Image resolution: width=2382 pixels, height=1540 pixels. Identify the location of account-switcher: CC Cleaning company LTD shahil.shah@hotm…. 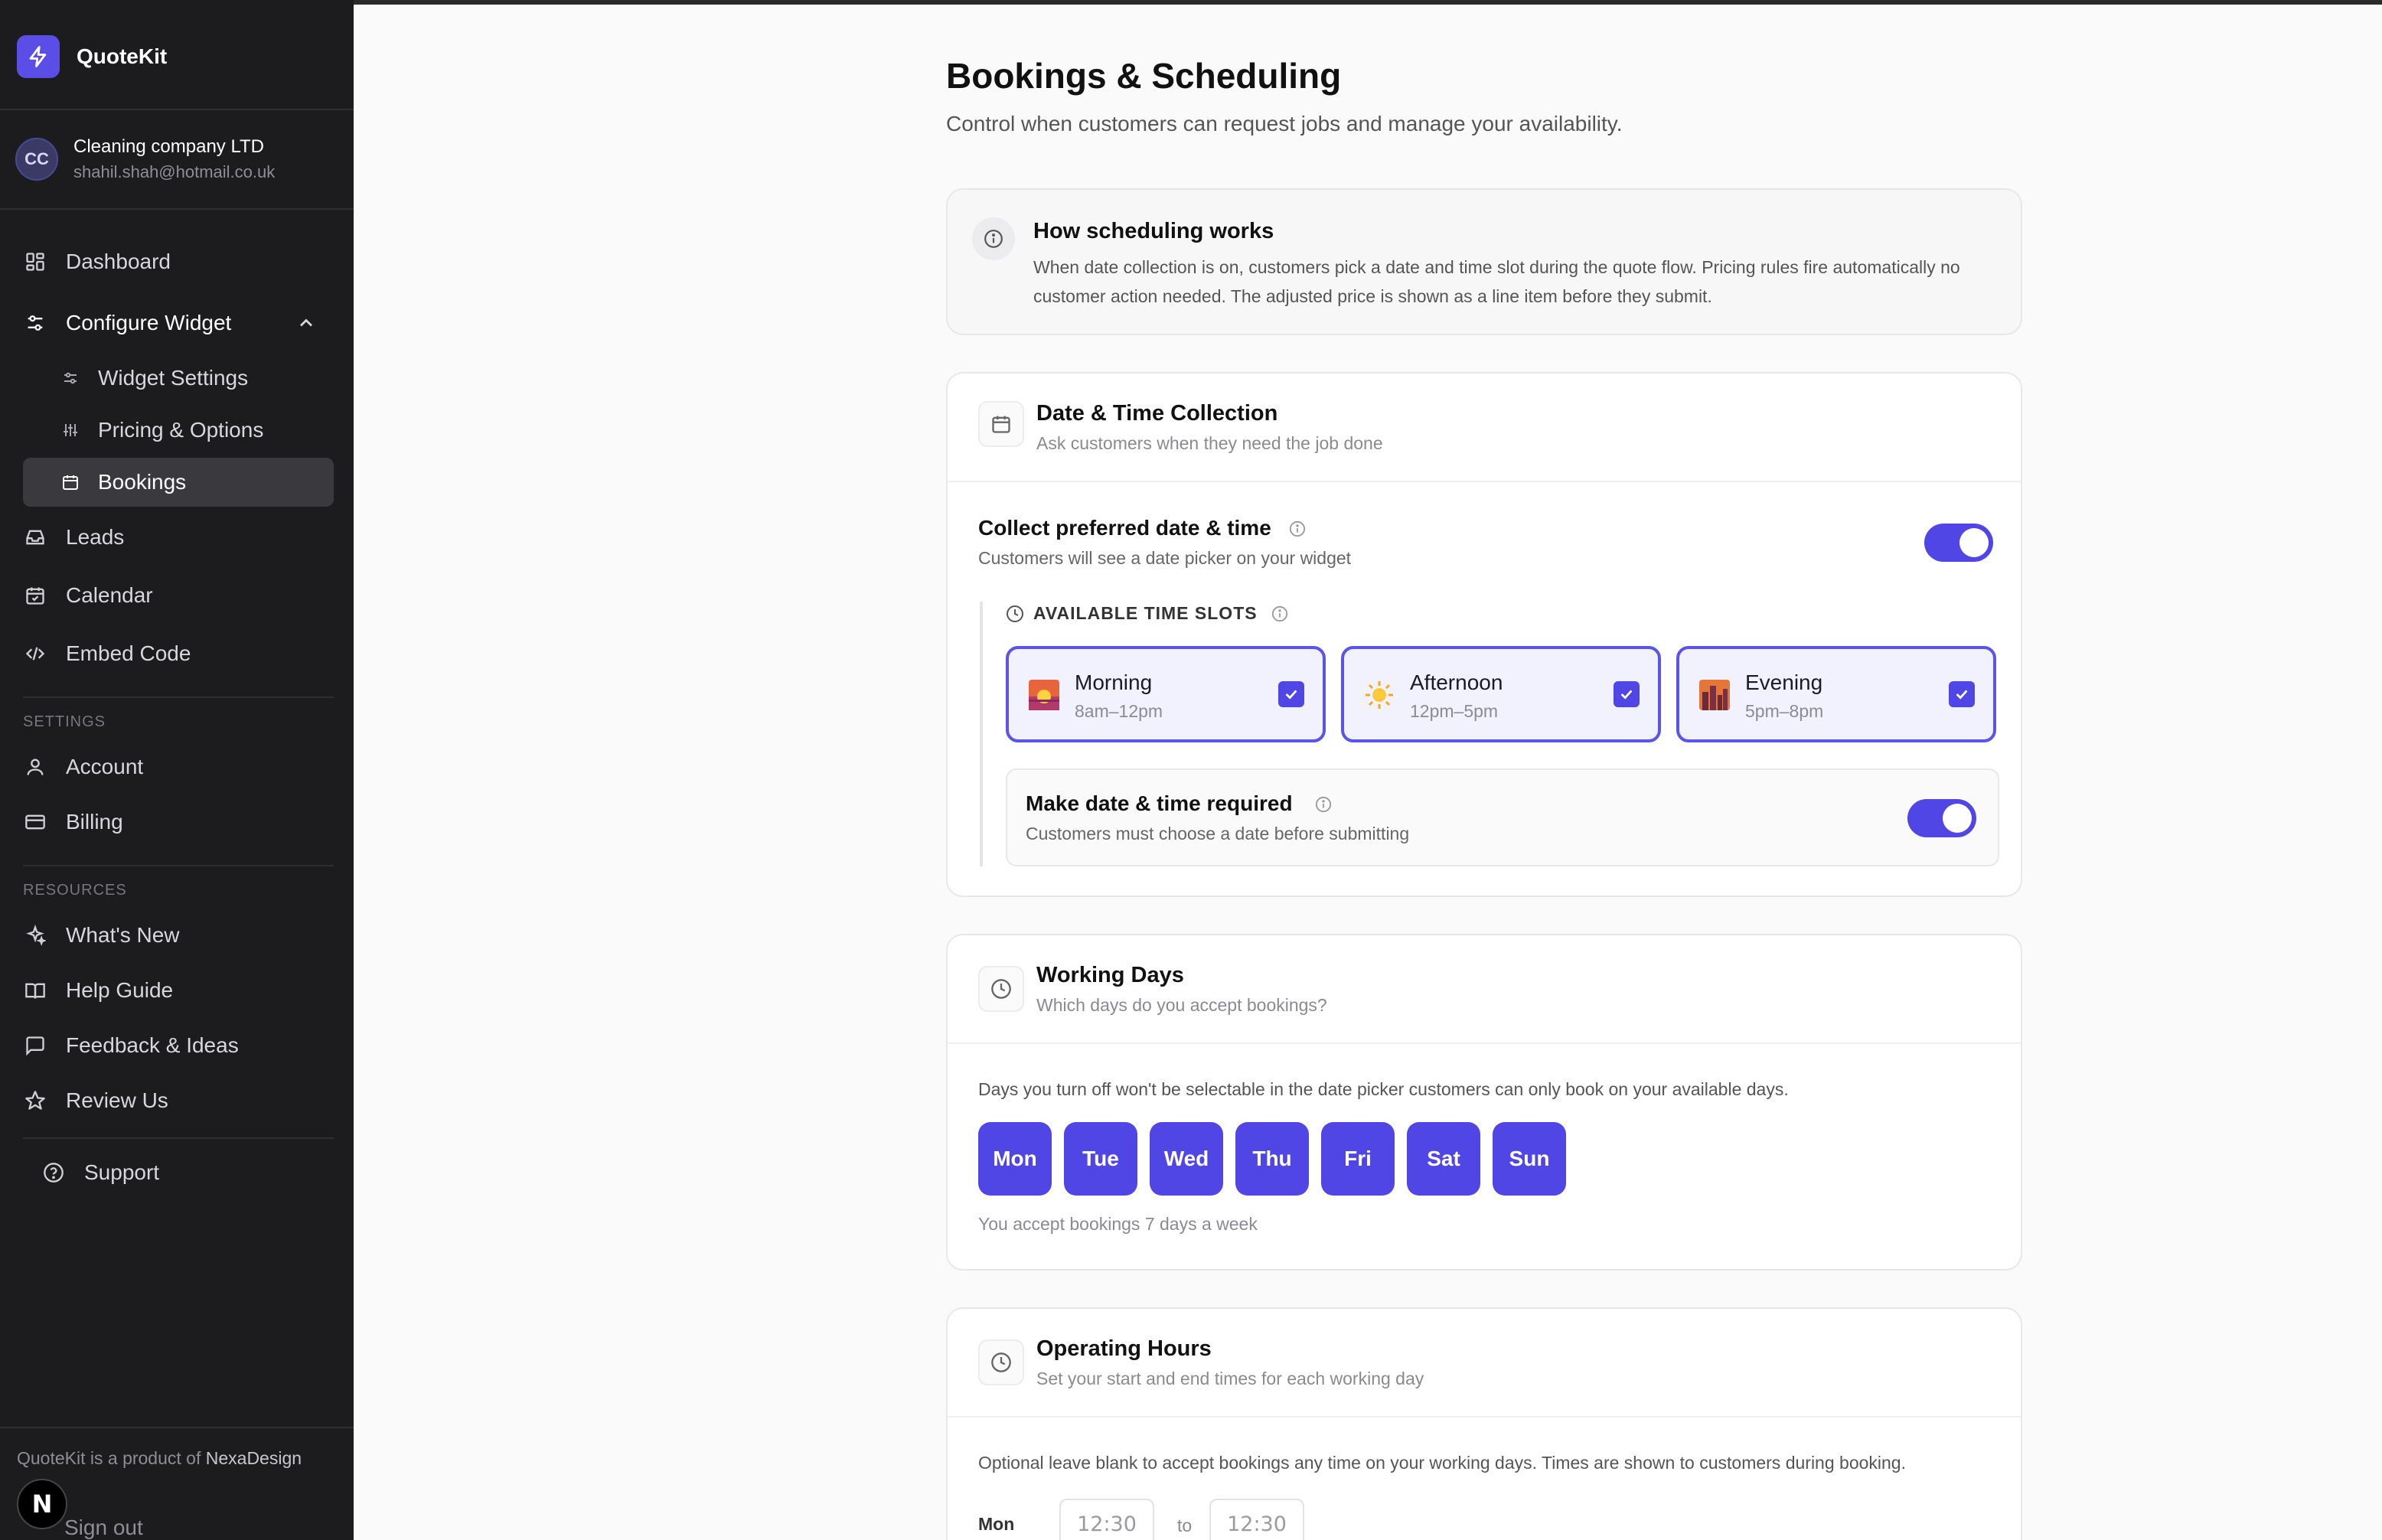
(145, 159).